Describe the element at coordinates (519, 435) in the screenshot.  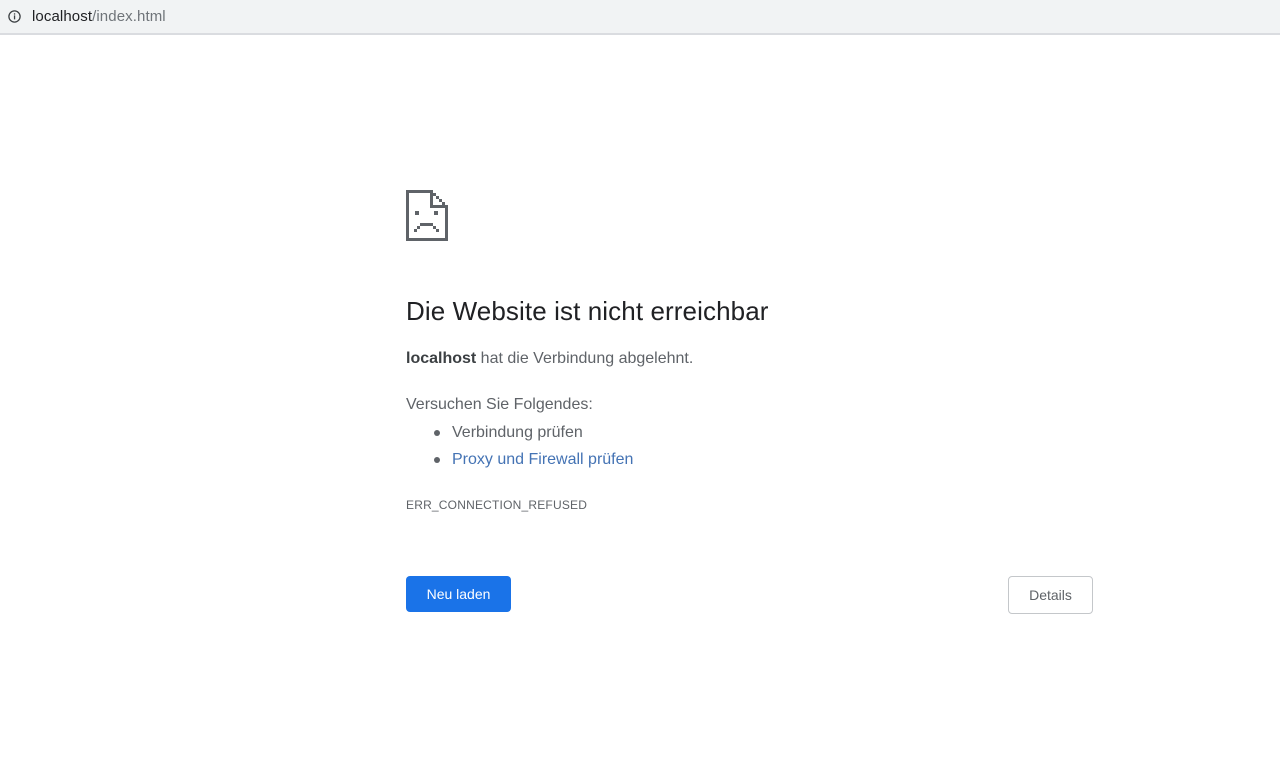
I see `suggestion-check-connection: Verbindung prüfen` at that location.